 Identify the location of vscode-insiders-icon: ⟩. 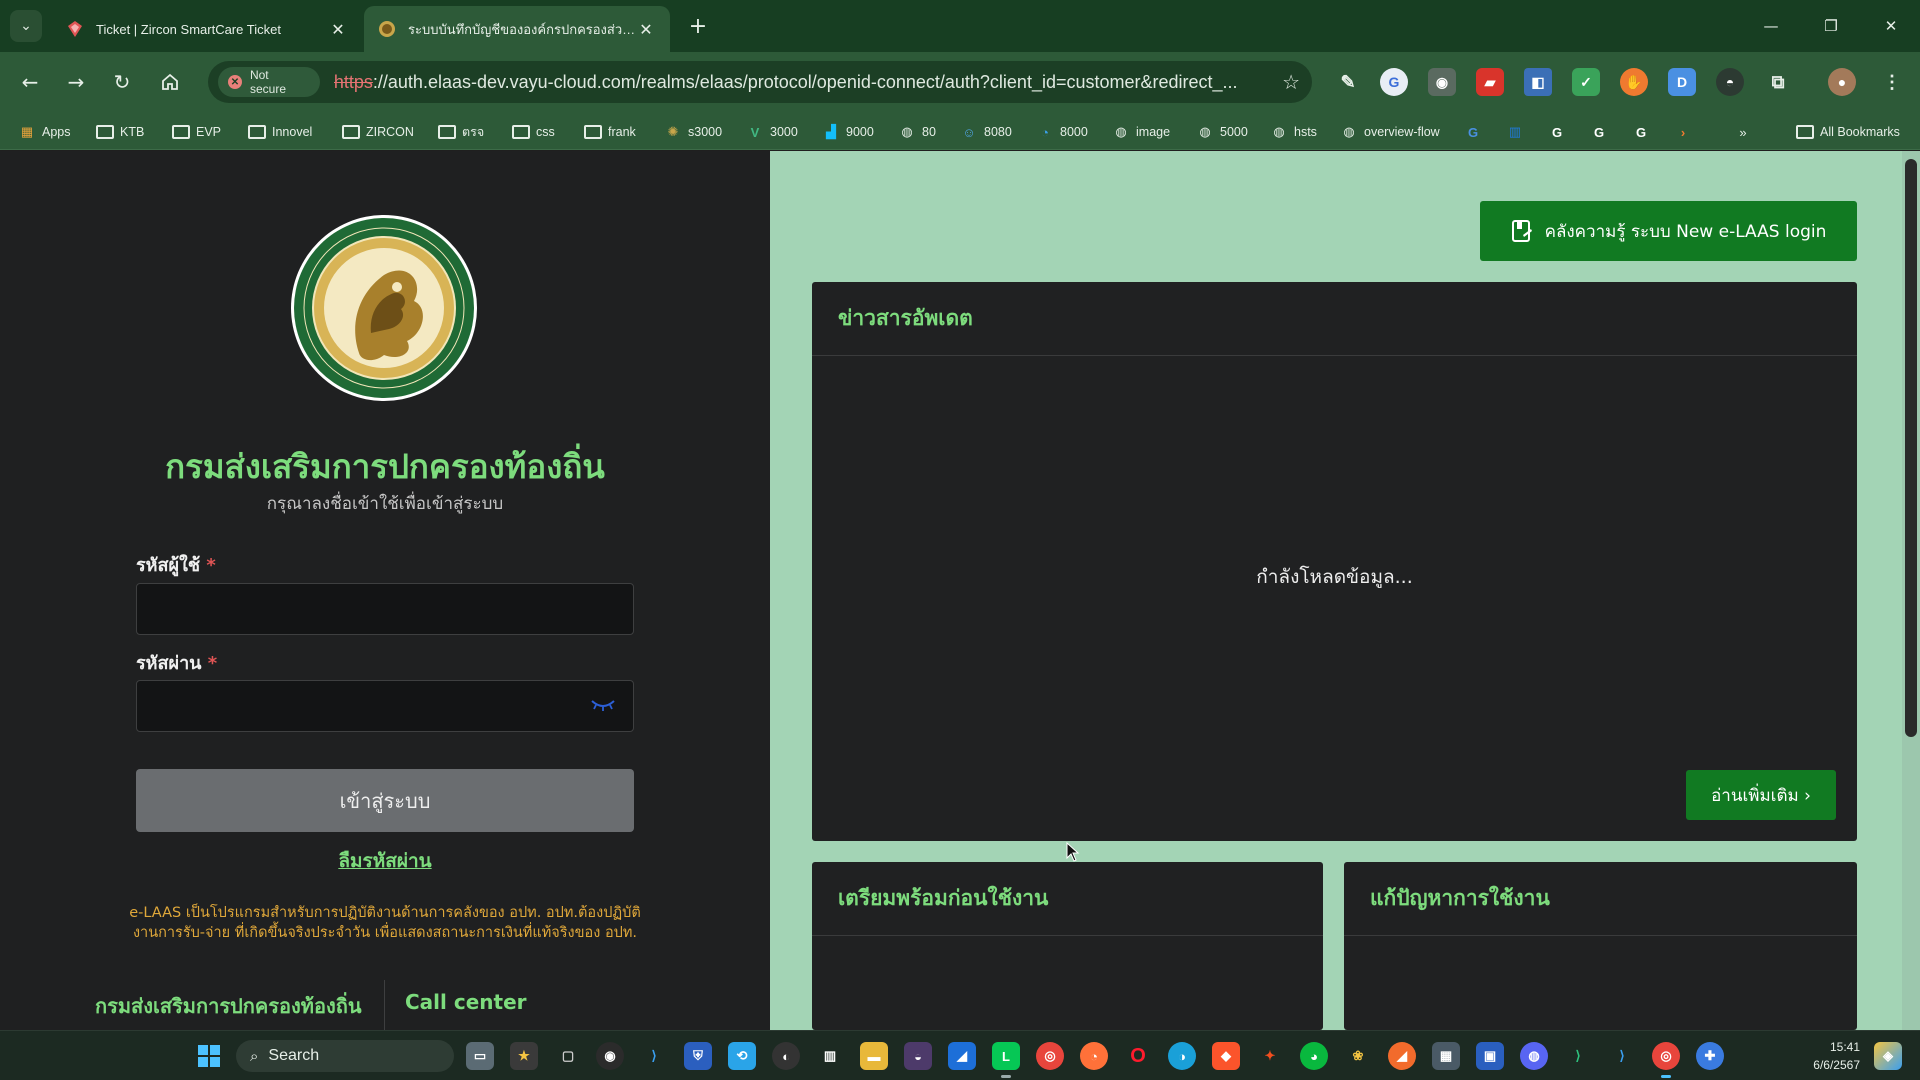
(1578, 1056).